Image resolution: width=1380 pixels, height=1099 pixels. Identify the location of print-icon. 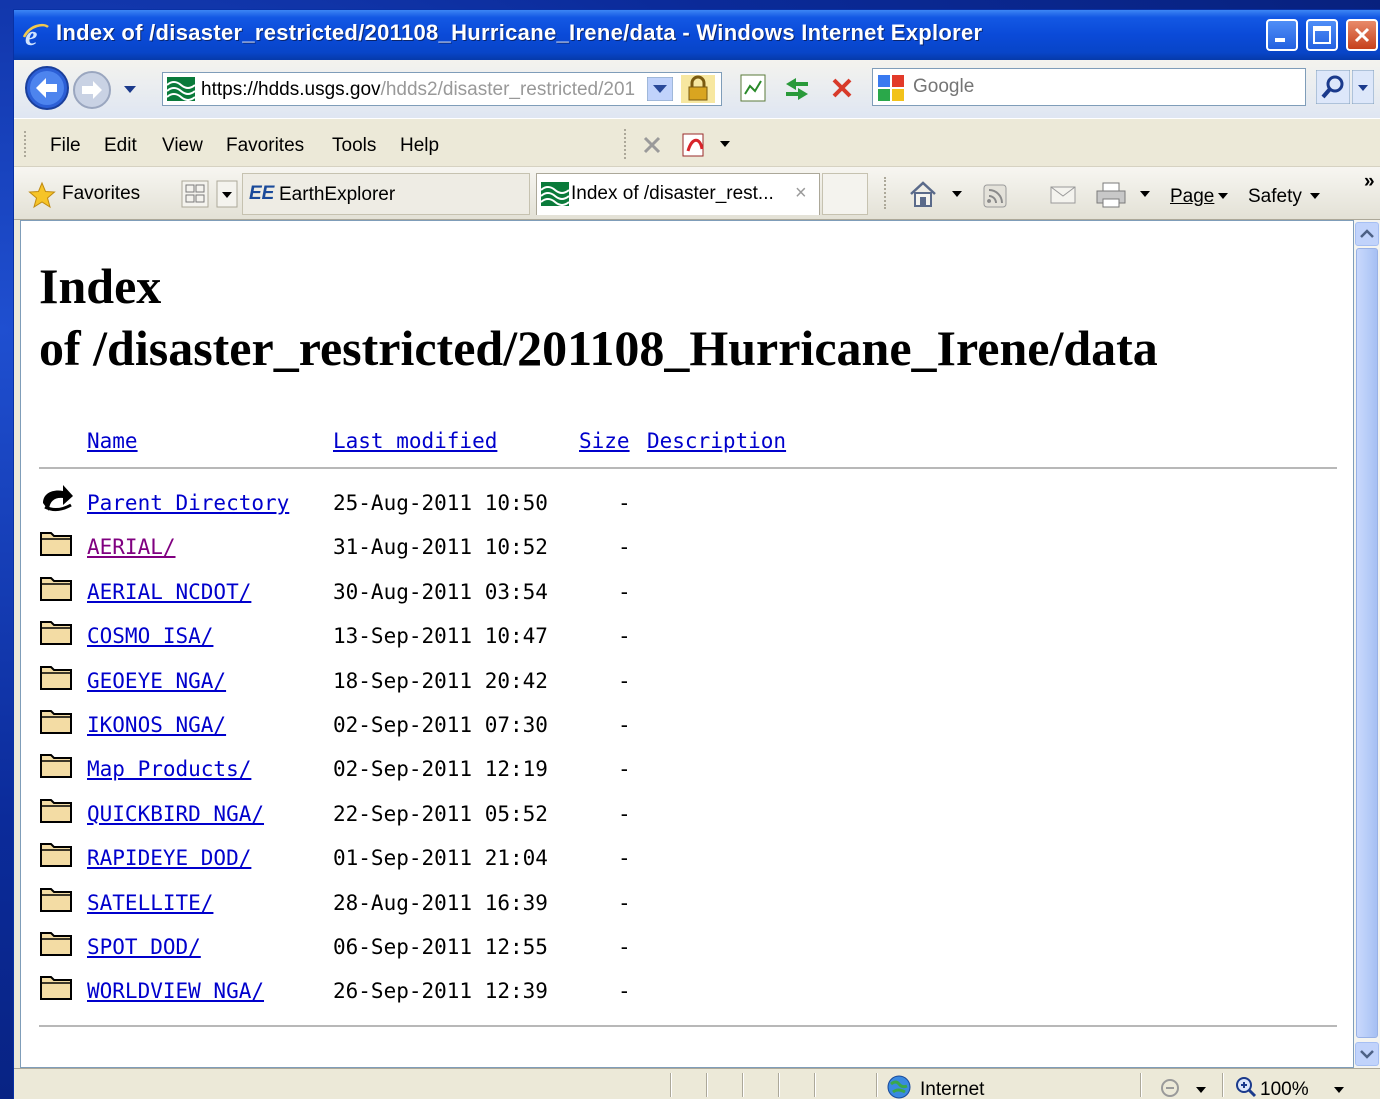
(1111, 195).